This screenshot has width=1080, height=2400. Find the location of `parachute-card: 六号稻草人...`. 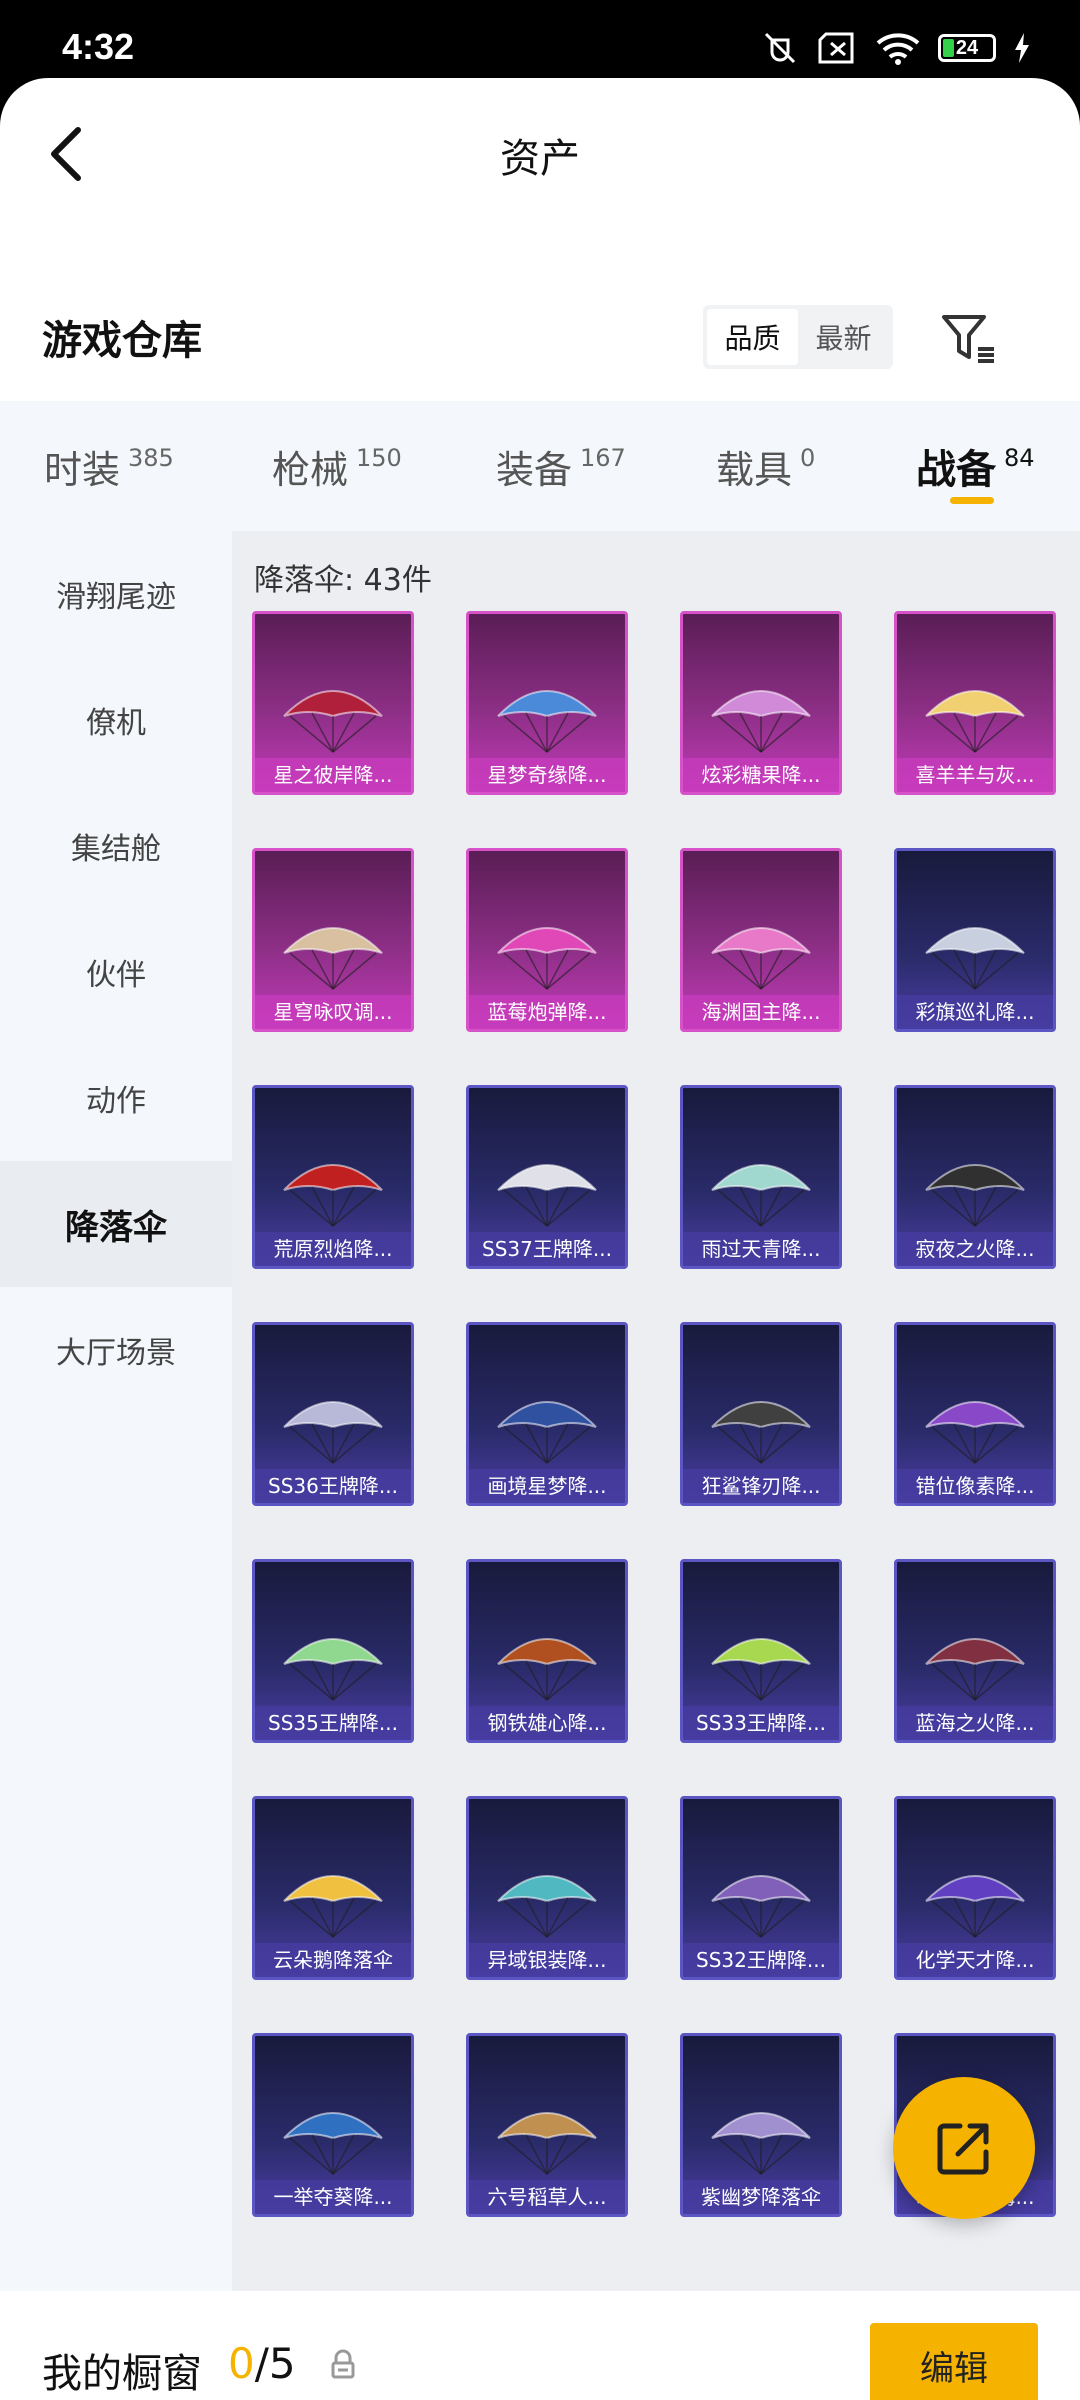

parachute-card: 六号稻草人... is located at coordinates (547, 2125).